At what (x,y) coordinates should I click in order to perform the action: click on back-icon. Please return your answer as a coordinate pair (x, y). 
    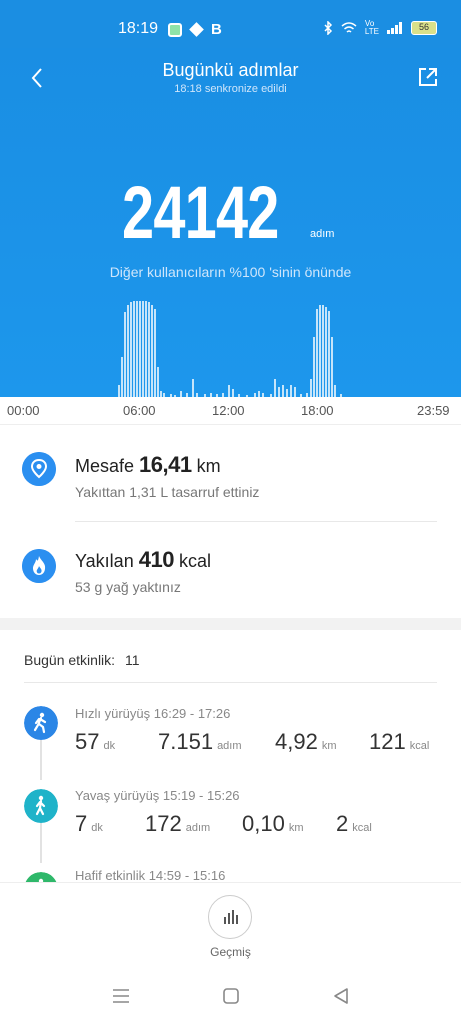
    Looking at the image, I should click on (341, 996).